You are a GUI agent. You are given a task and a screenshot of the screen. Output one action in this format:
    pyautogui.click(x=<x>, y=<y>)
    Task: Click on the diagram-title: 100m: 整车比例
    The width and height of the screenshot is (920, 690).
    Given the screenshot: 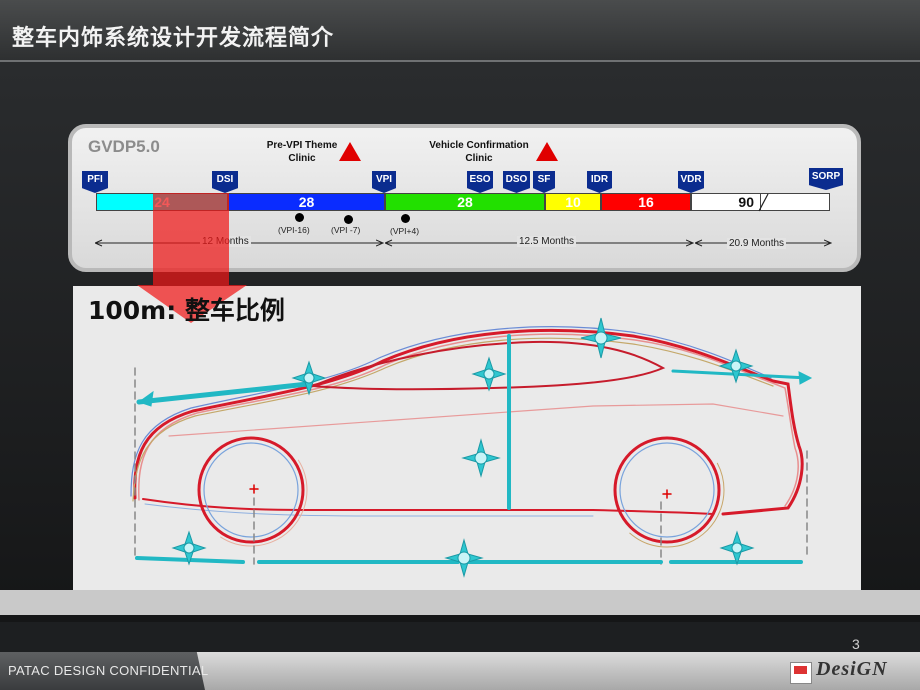 What is the action you would take?
    pyautogui.click(x=186, y=310)
    